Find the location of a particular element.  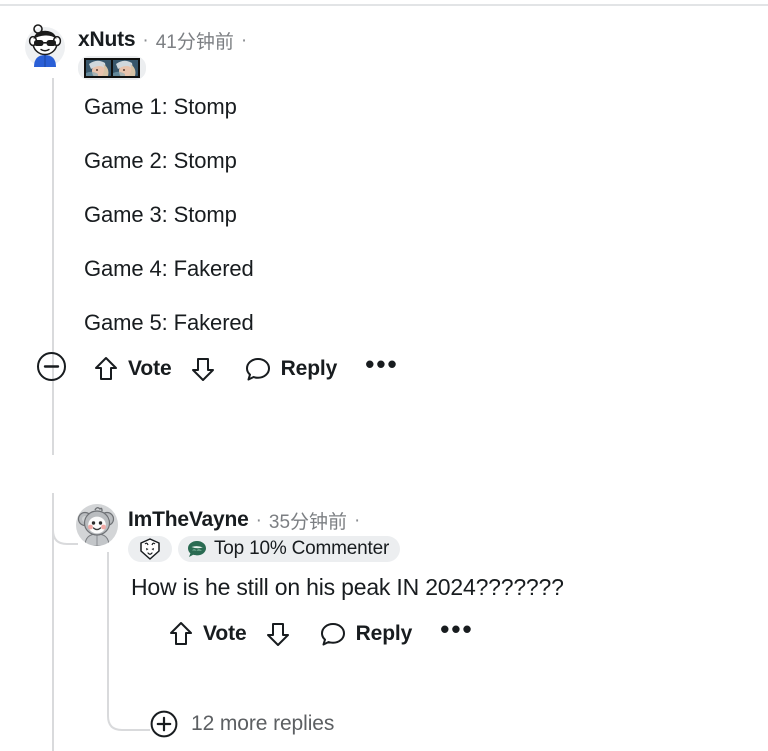

comment-body-line: Game 2: Stomp is located at coordinates (160, 160).